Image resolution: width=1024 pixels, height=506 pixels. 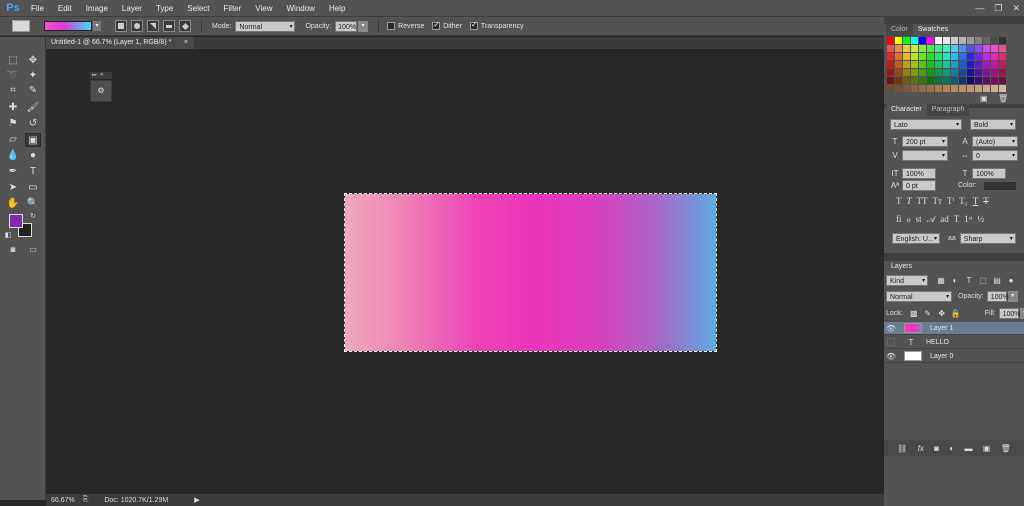 What do you see at coordinates (233, 8) in the screenshot?
I see `menu-filter: Filter` at bounding box center [233, 8].